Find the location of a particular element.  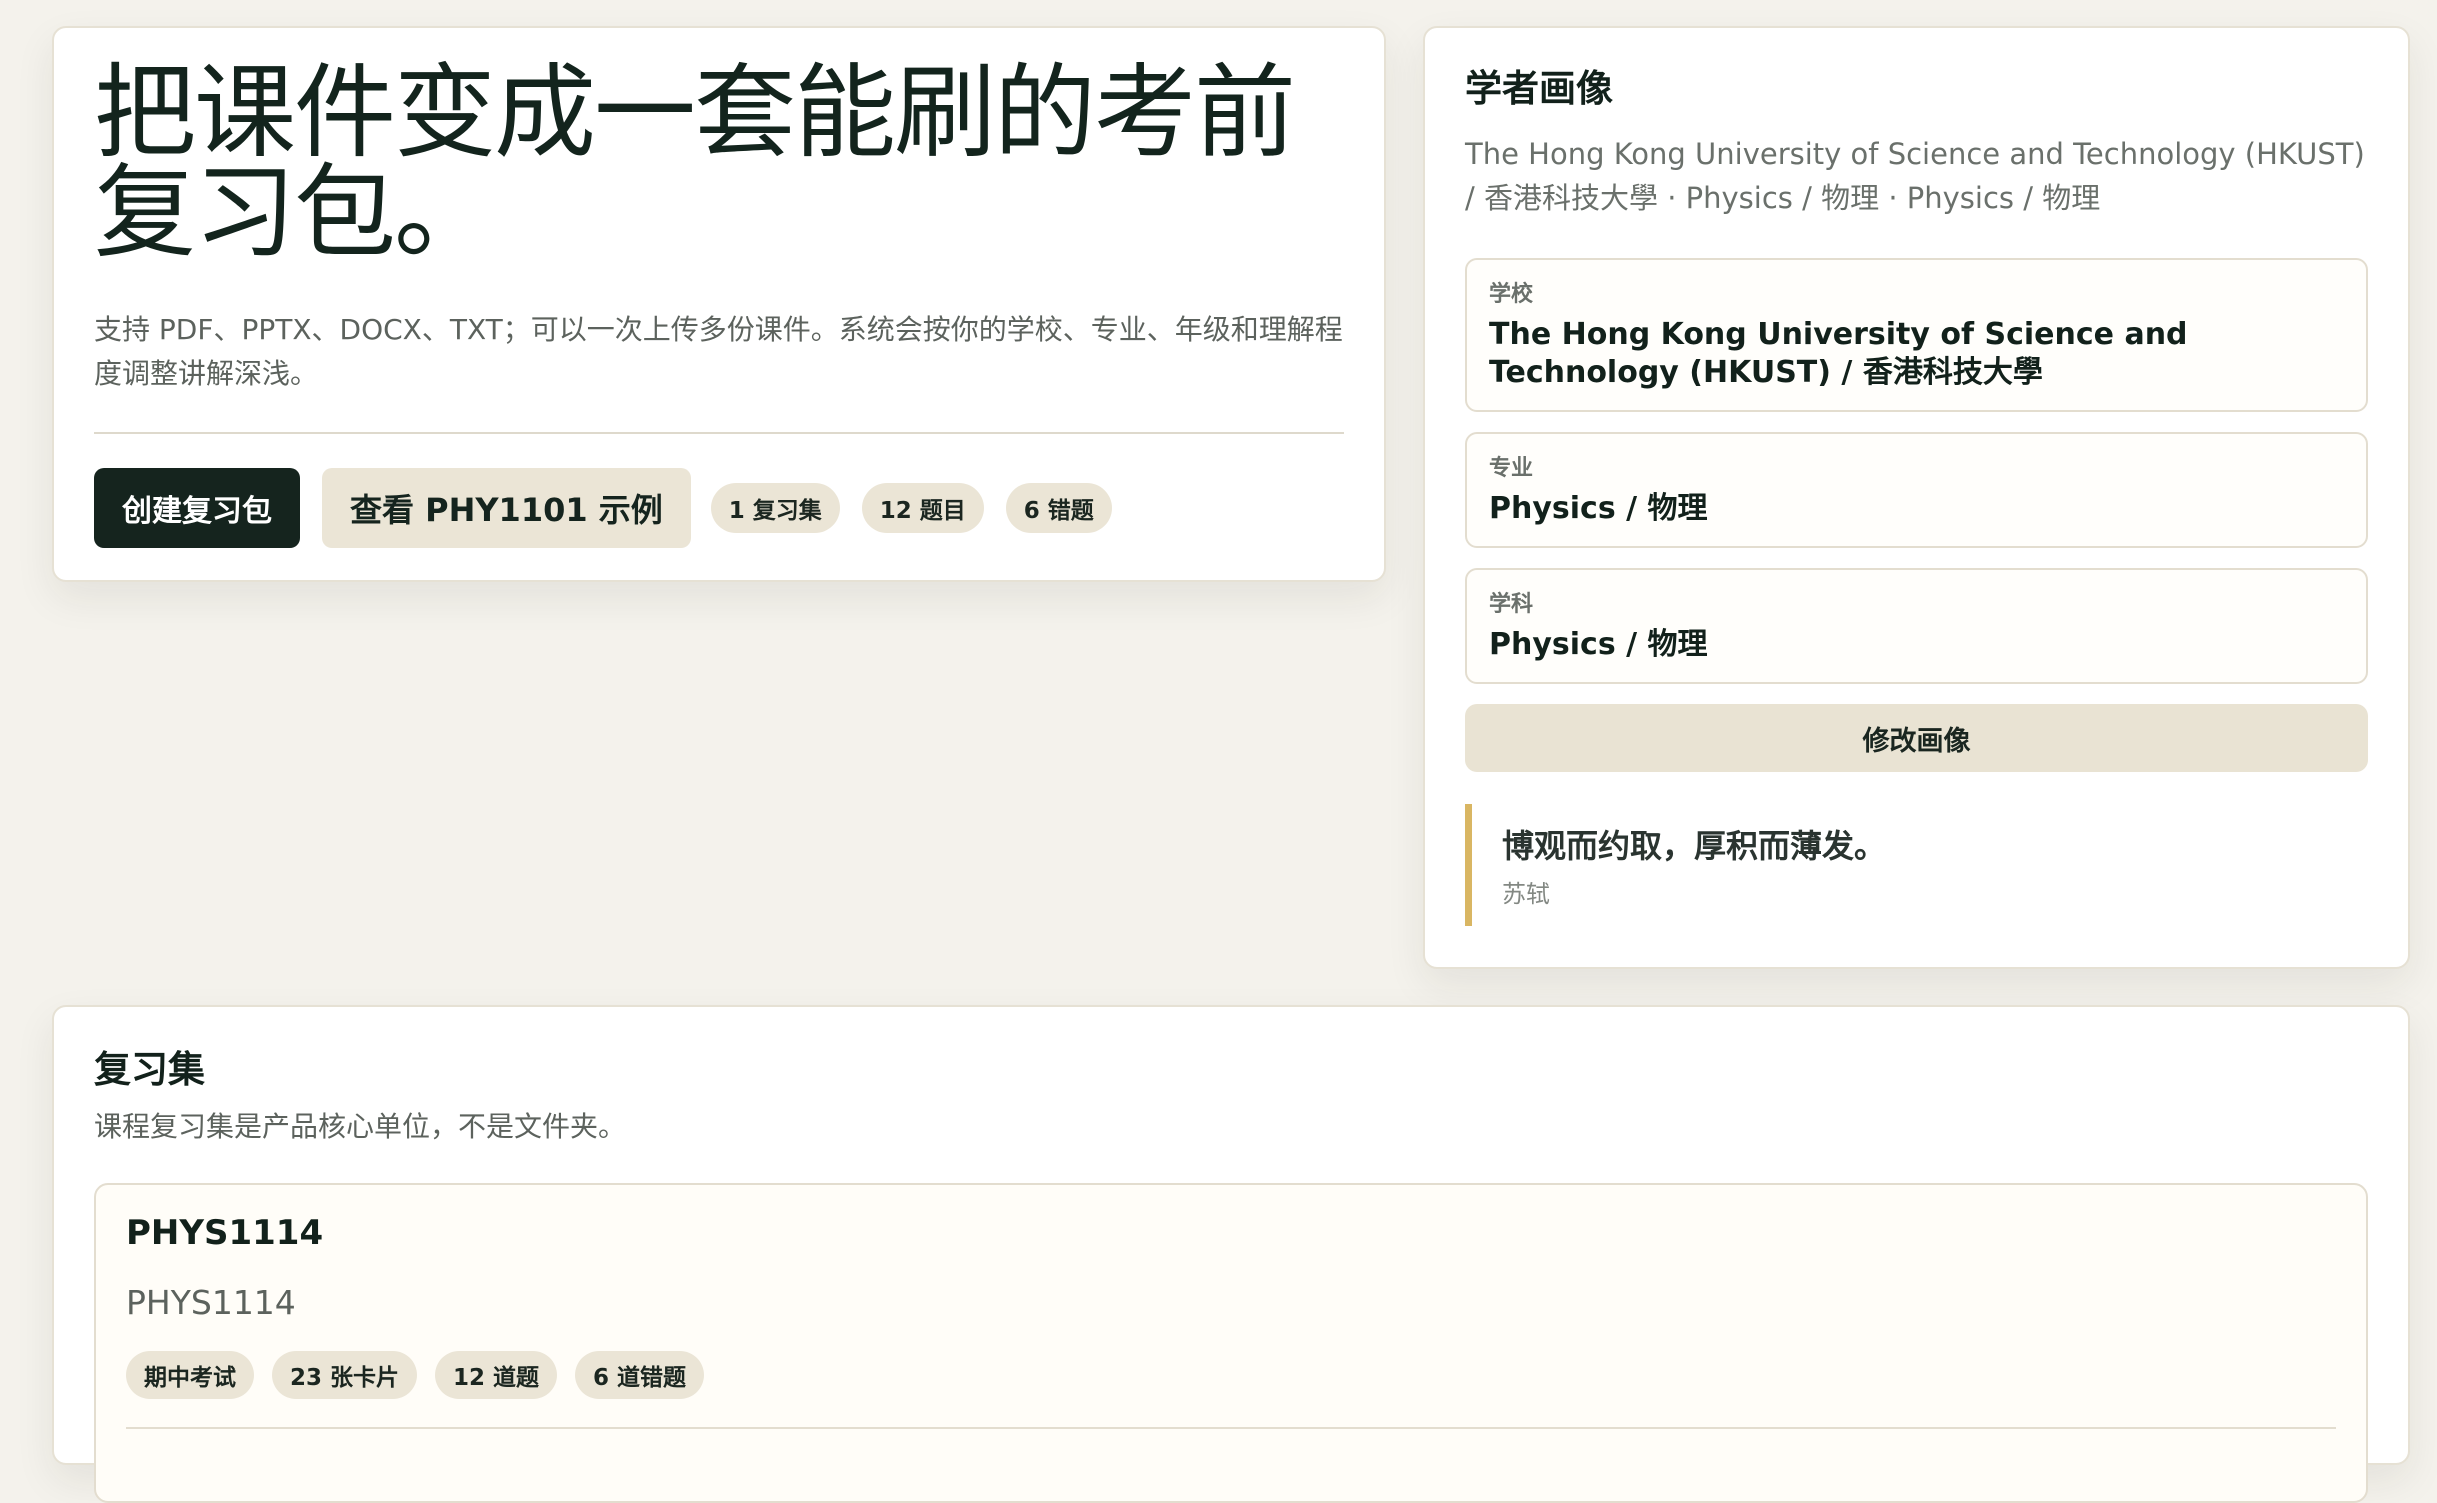

profile-field-subject: 学科 Physics / 物理 is located at coordinates (1916, 626).